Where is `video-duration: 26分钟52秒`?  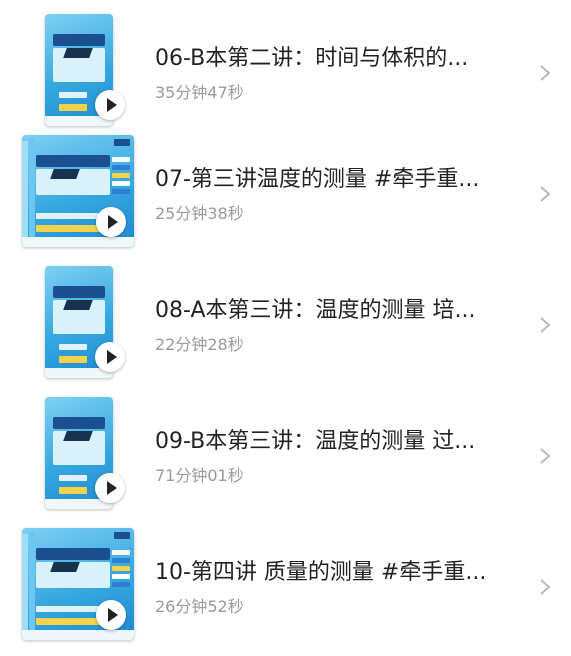 video-duration: 26分钟52秒 is located at coordinates (199, 606).